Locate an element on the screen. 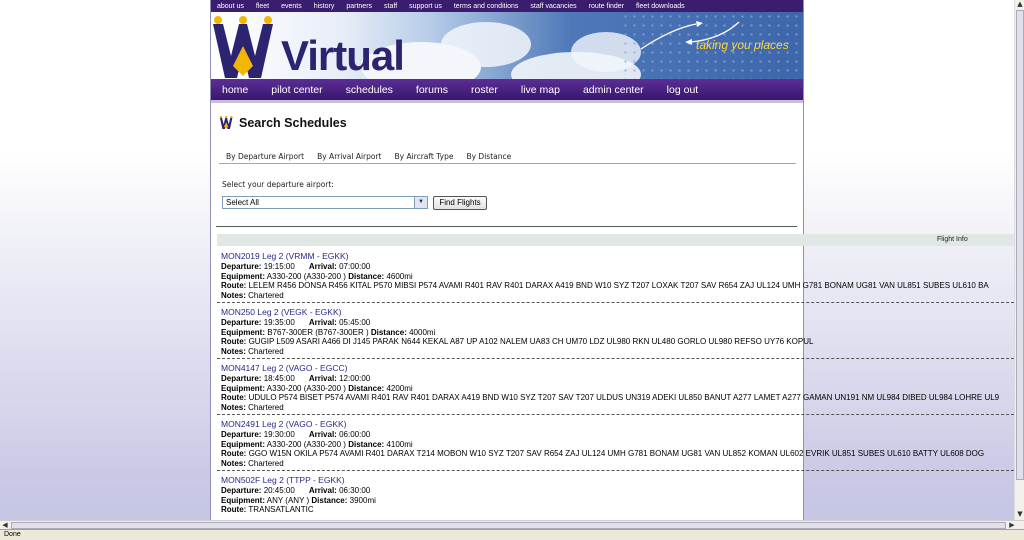 Image resolution: width=1024 pixels, height=540 pixels. top-link-events: events is located at coordinates (291, 6).